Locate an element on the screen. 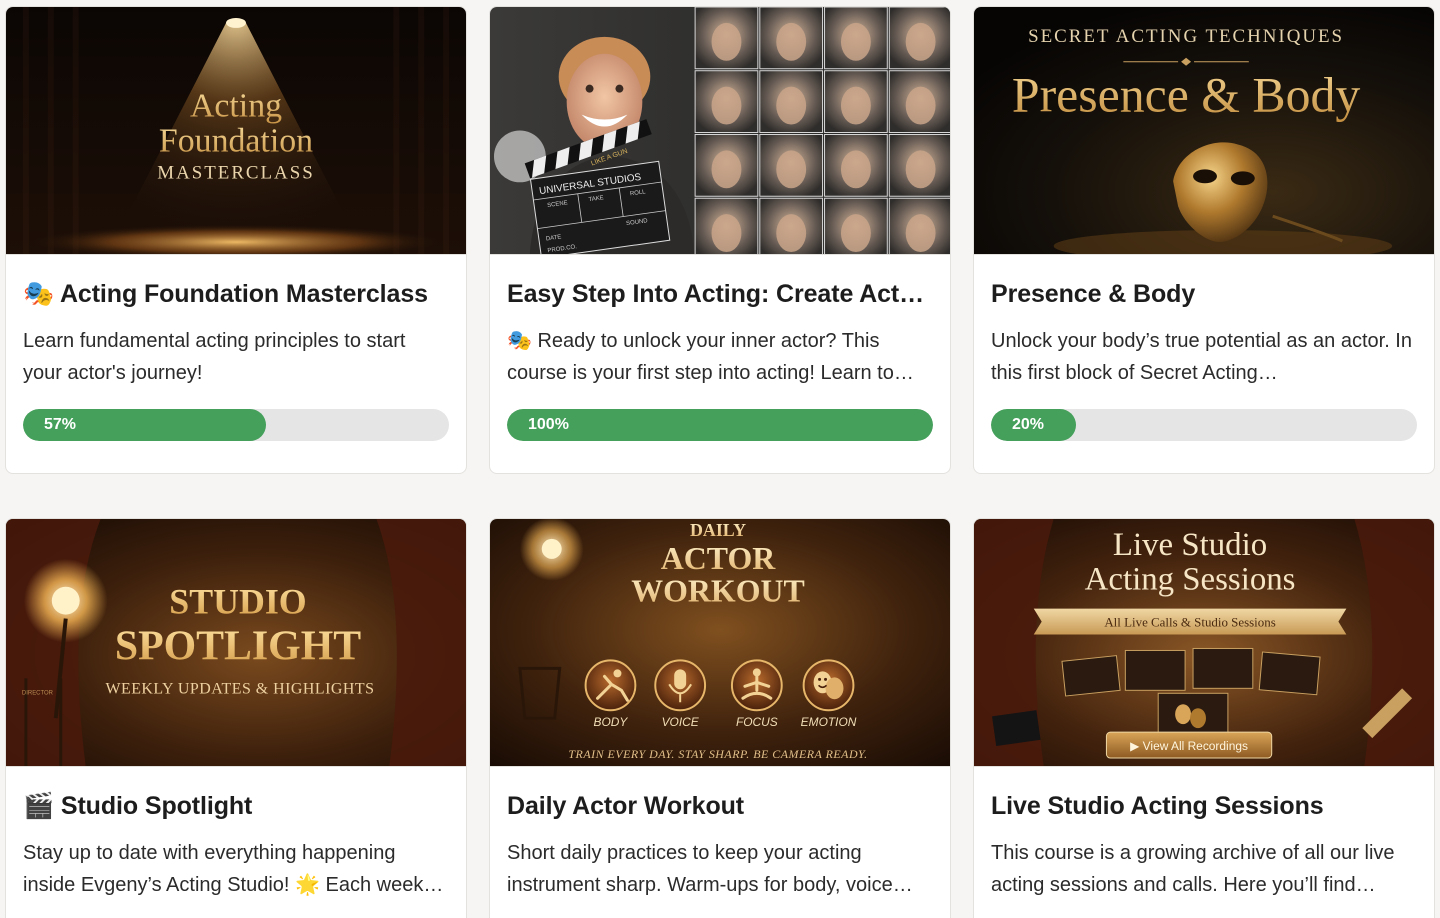 The width and height of the screenshot is (1440, 918). thumbnail-line1: Acting is located at coordinates (236, 106).